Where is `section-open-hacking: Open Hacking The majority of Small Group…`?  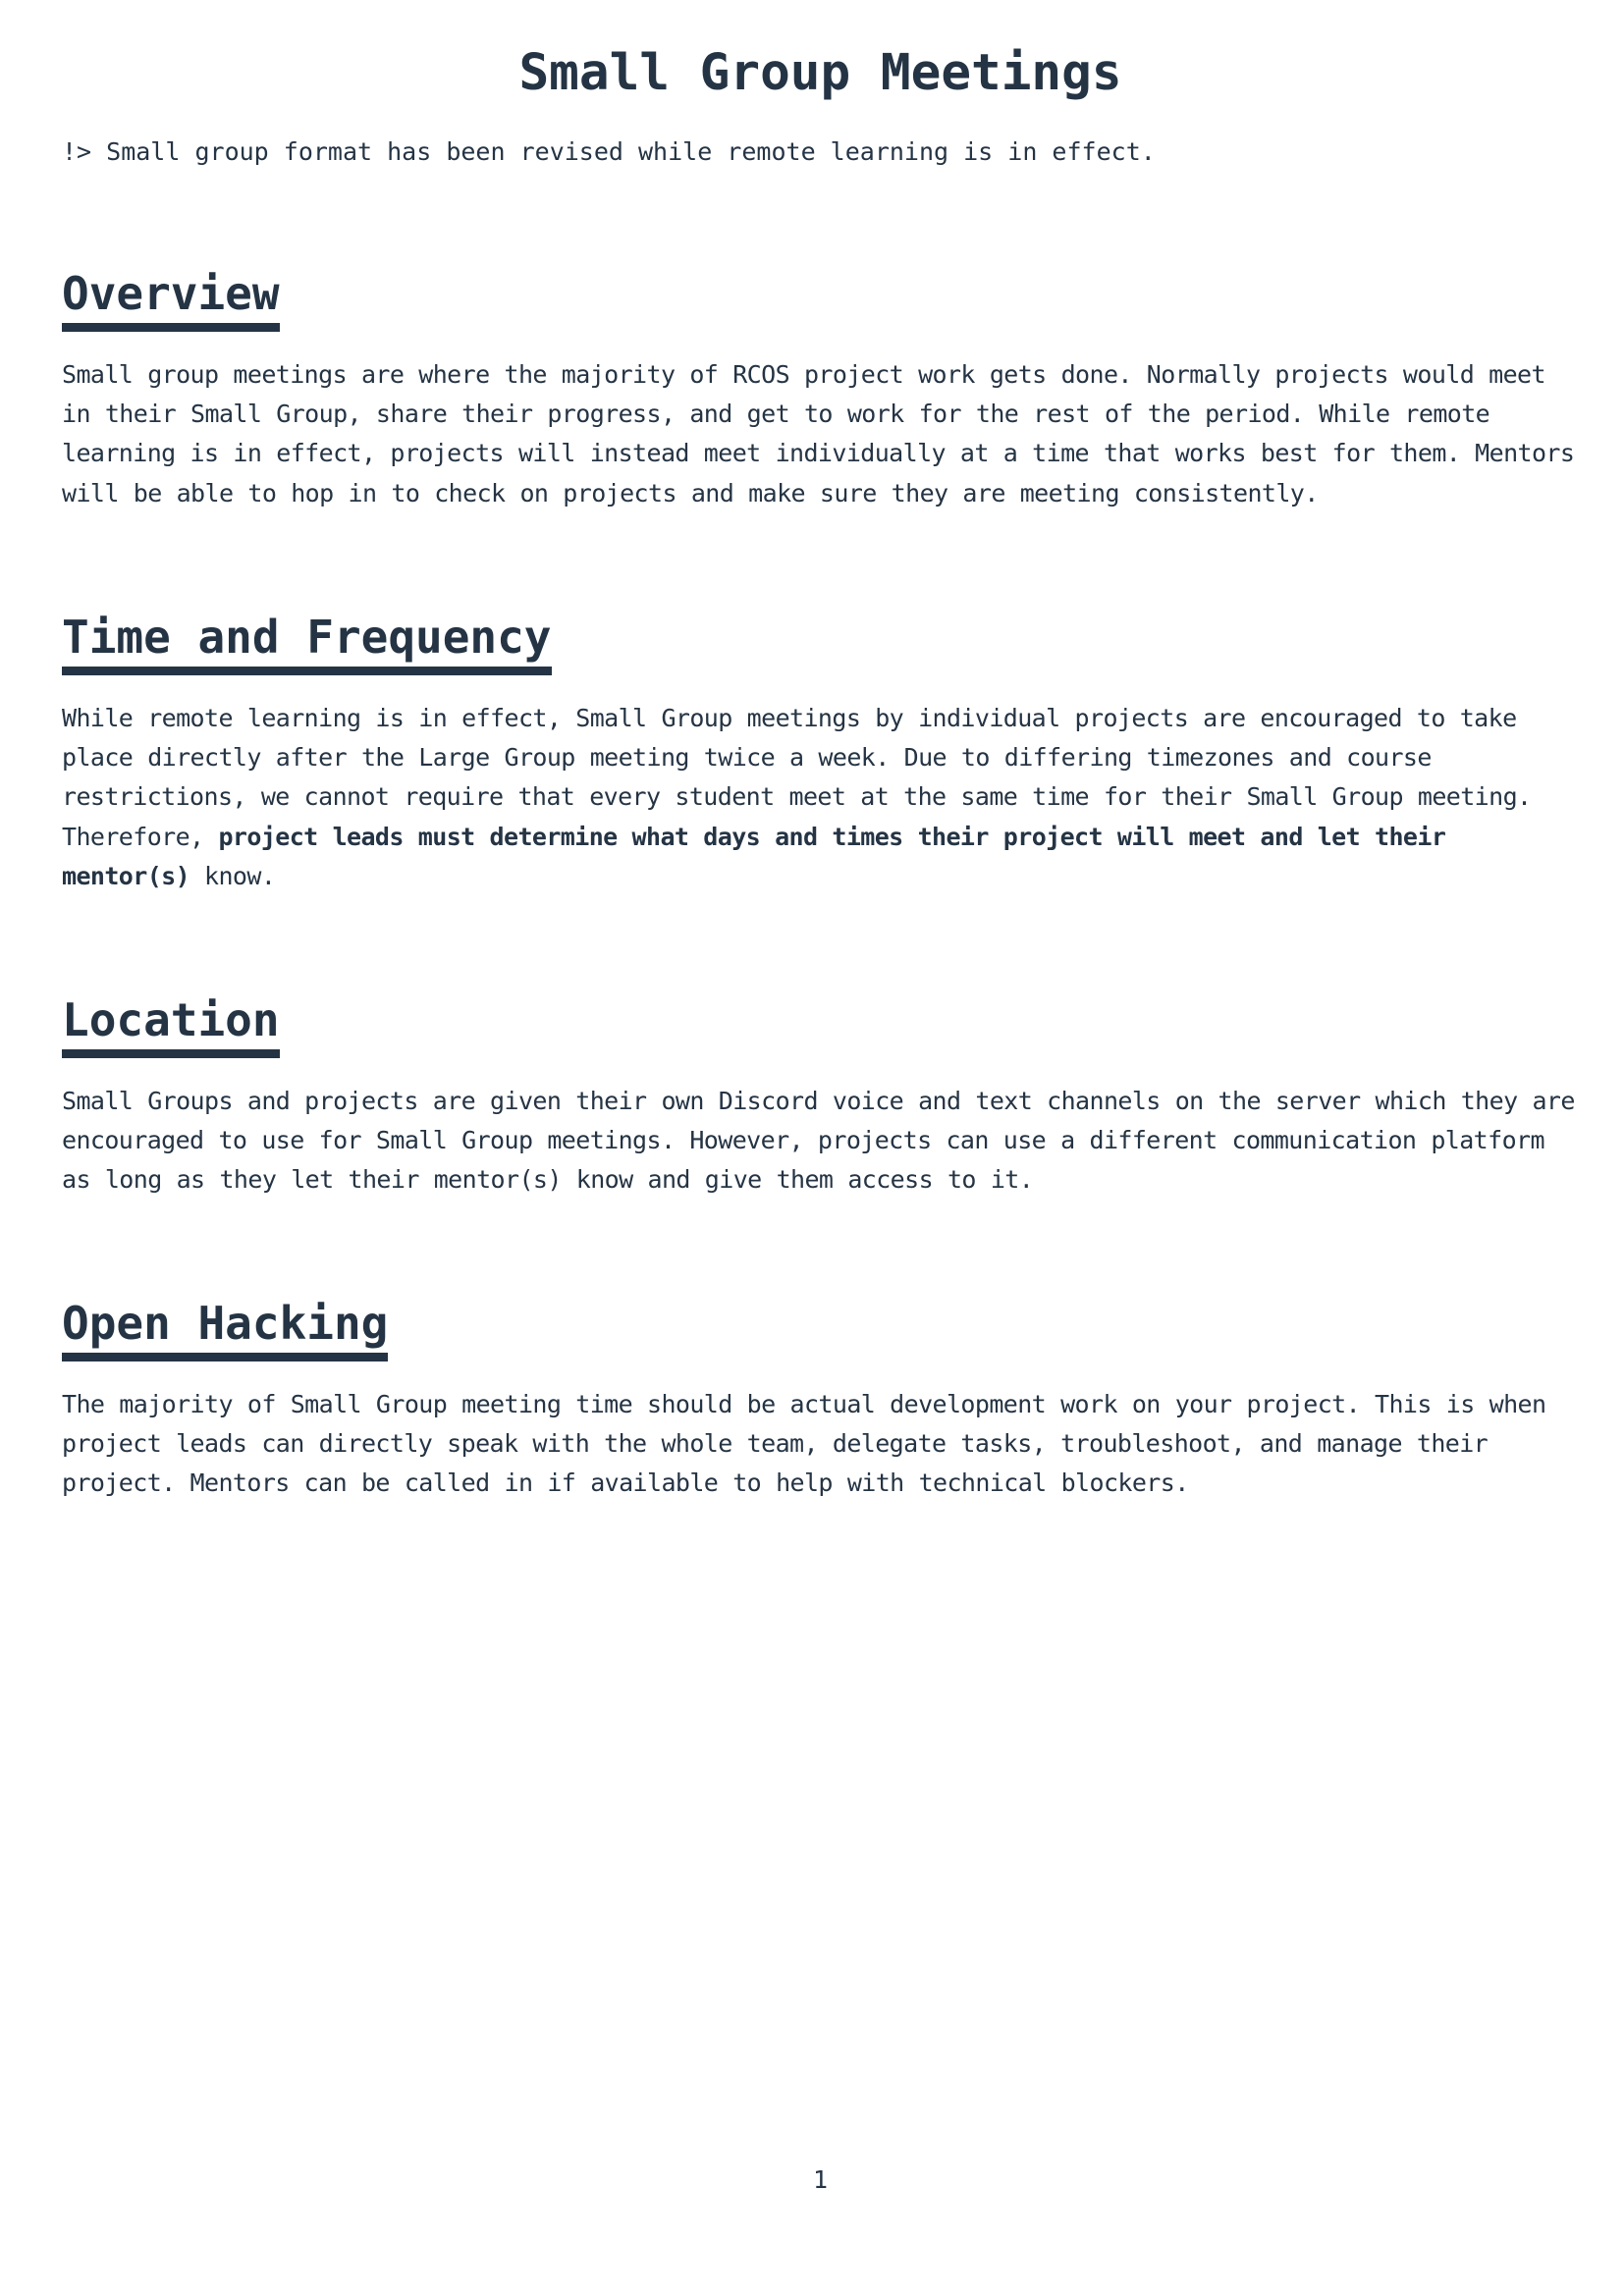 section-open-hacking: Open Hacking The majority of Small Group… is located at coordinates (820, 1399).